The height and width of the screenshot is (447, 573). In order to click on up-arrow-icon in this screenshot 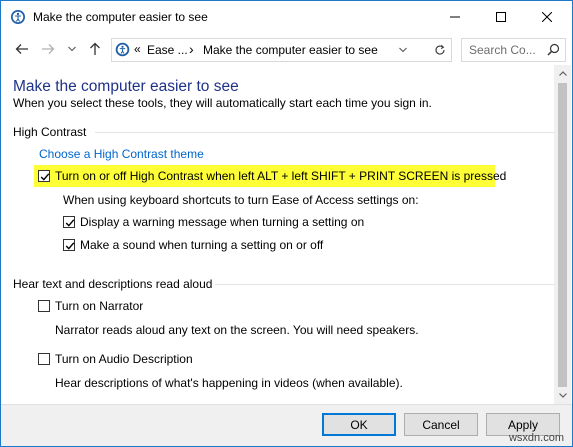, I will do `click(95, 48)`.